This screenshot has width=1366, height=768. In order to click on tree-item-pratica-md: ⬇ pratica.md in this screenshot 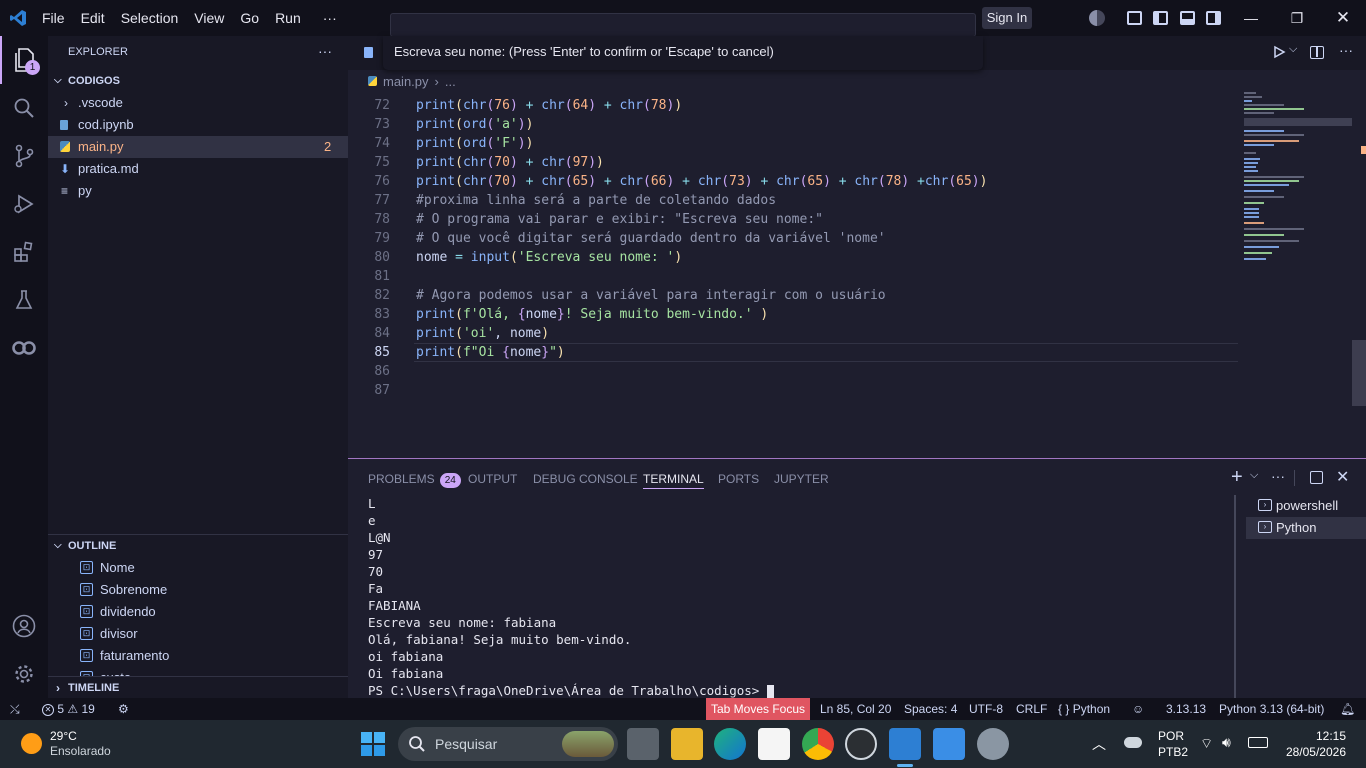, I will do `click(198, 169)`.